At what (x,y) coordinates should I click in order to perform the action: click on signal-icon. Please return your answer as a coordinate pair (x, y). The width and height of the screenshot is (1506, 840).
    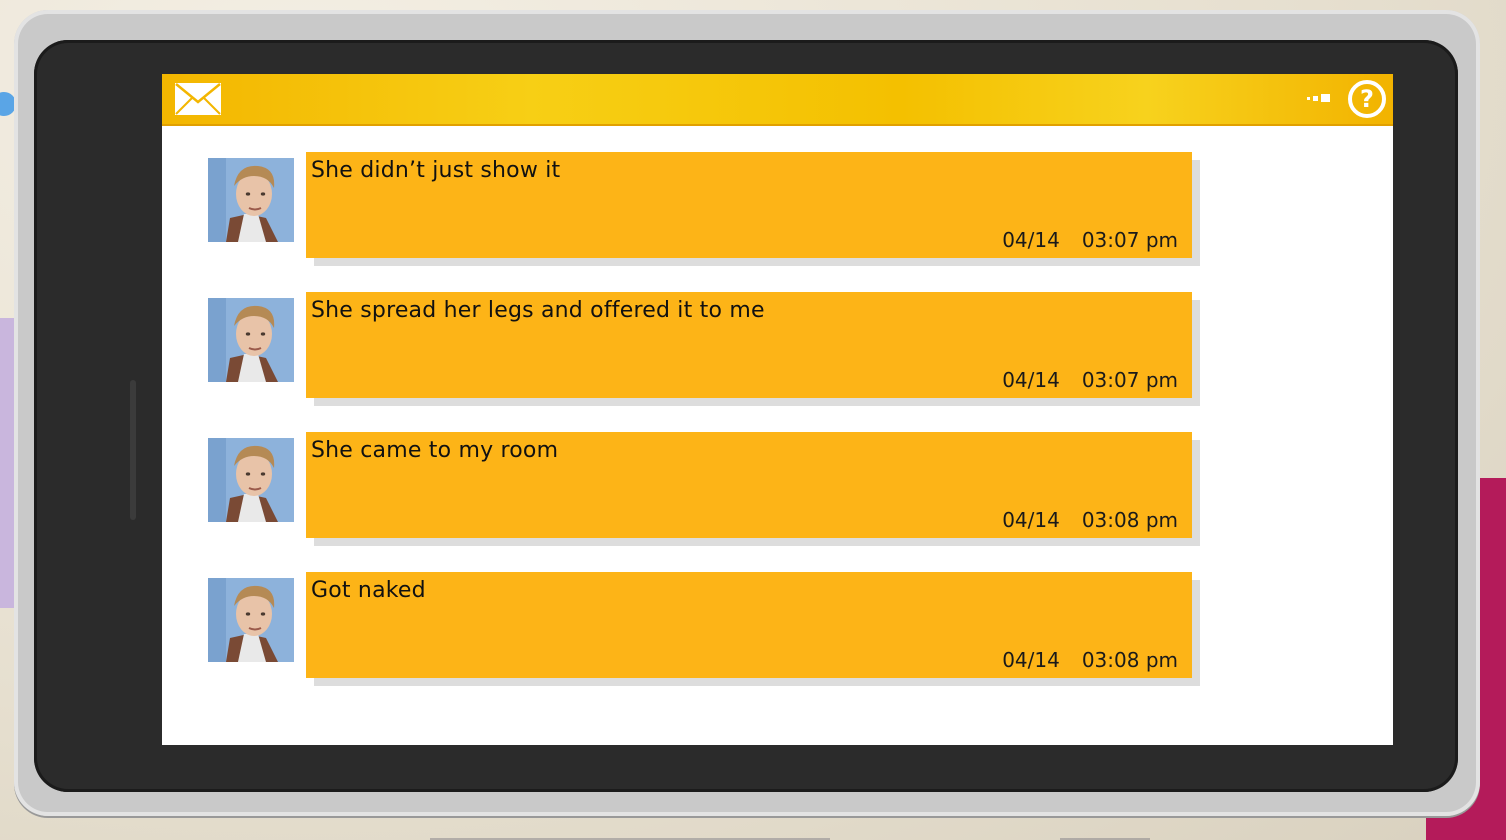
    Looking at the image, I should click on (1318, 98).